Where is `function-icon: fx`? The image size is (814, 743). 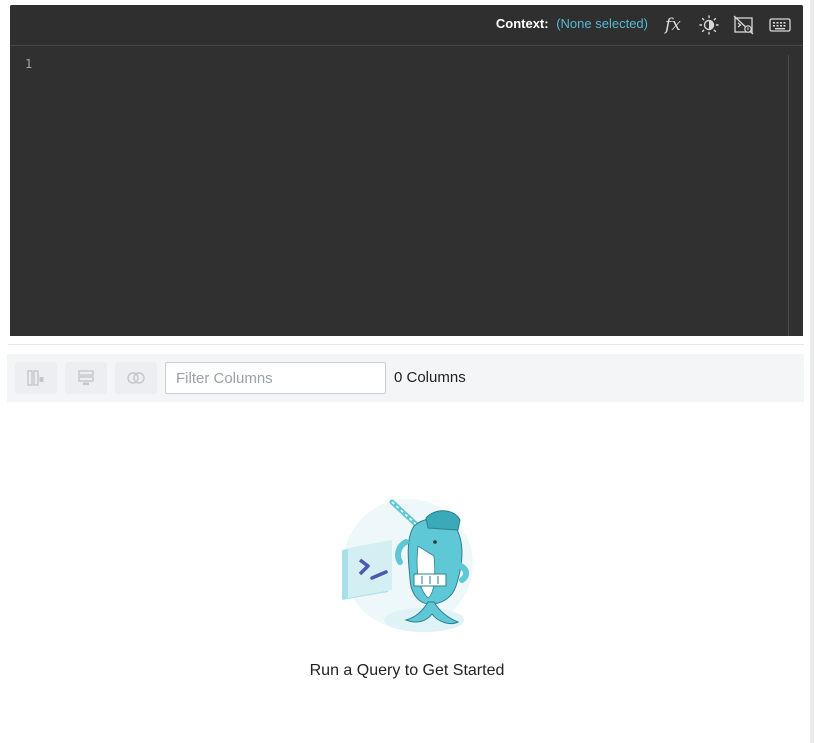 function-icon: fx is located at coordinates (673, 25).